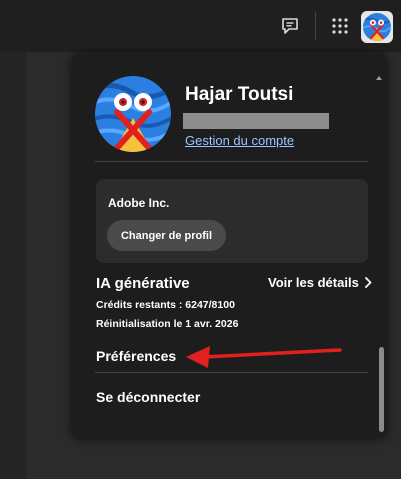  What do you see at coordinates (264, 357) in the screenshot?
I see `annotation-arrow` at bounding box center [264, 357].